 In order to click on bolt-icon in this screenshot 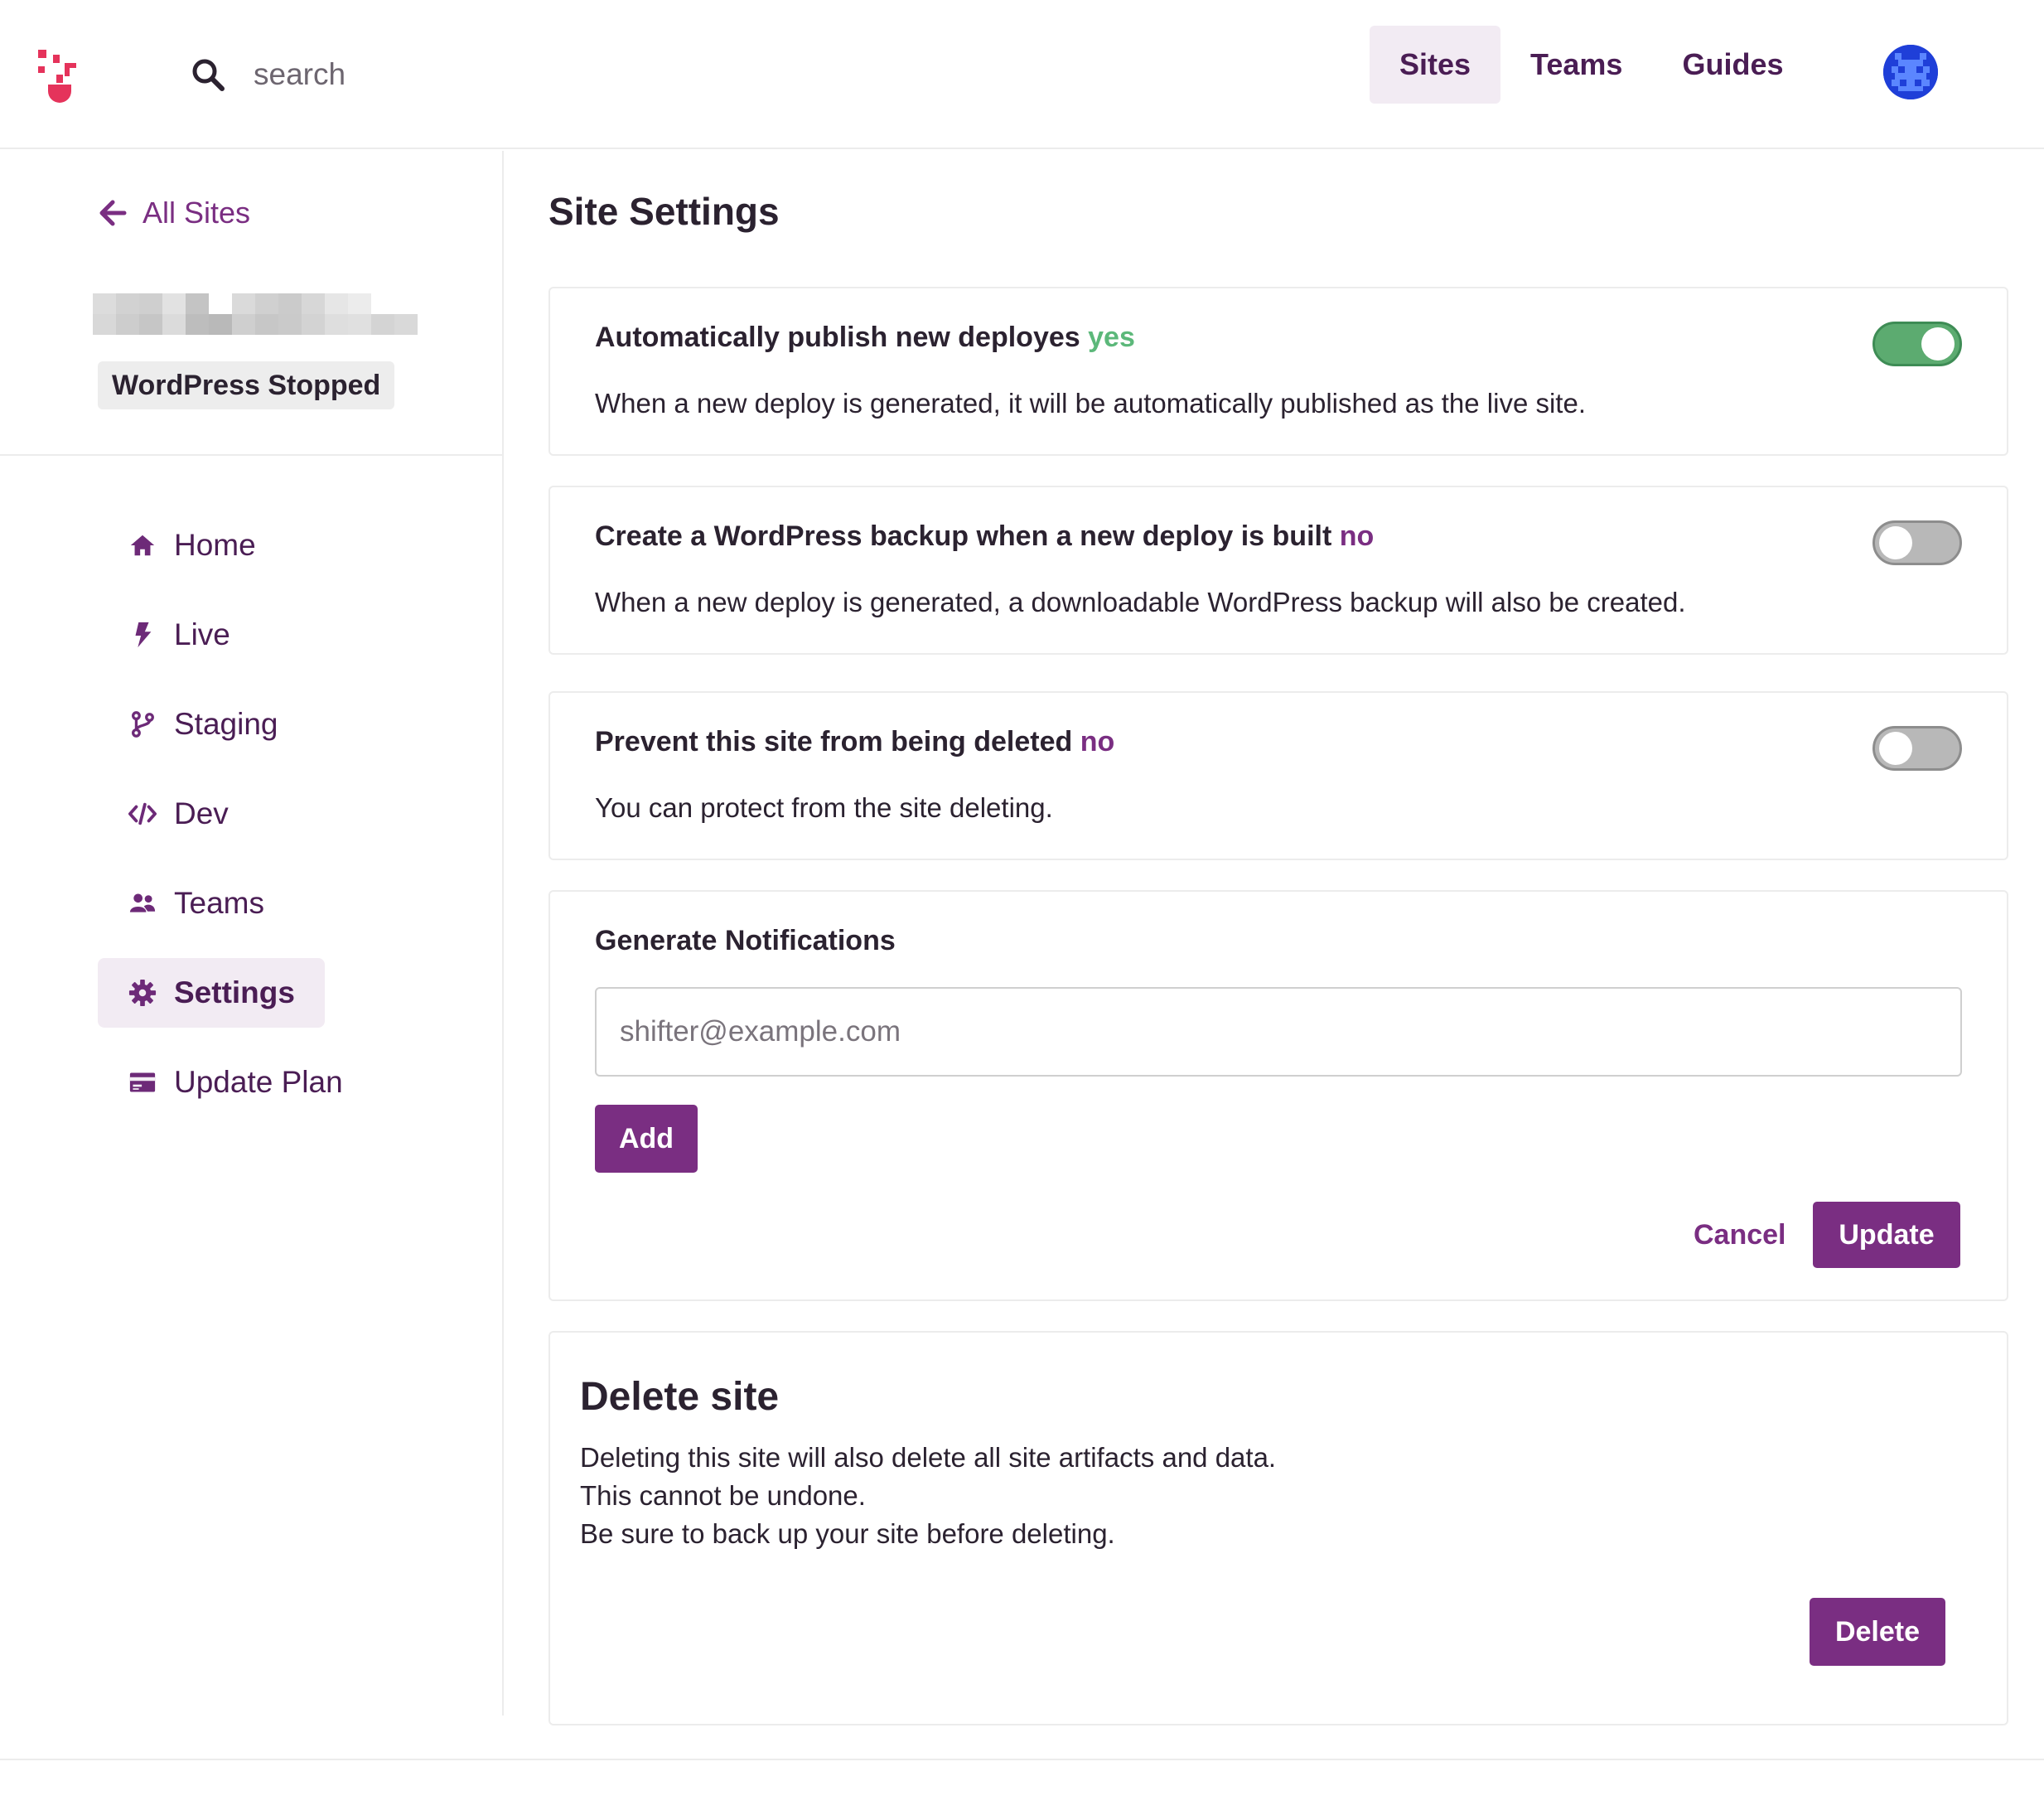, I will do `click(142, 635)`.